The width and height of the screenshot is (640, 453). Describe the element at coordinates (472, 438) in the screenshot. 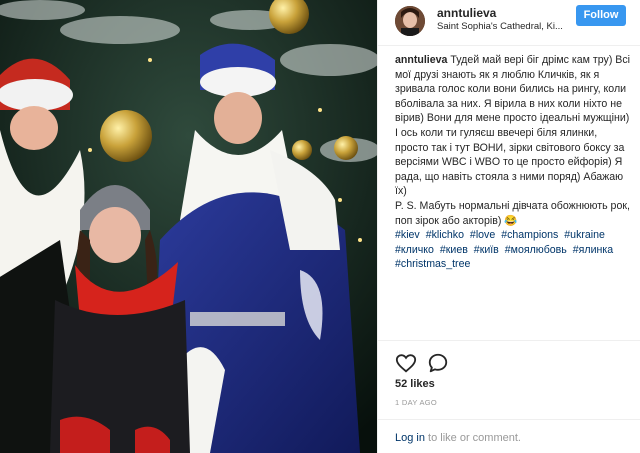

I see `login-prompt-text: to like or comment.` at that location.